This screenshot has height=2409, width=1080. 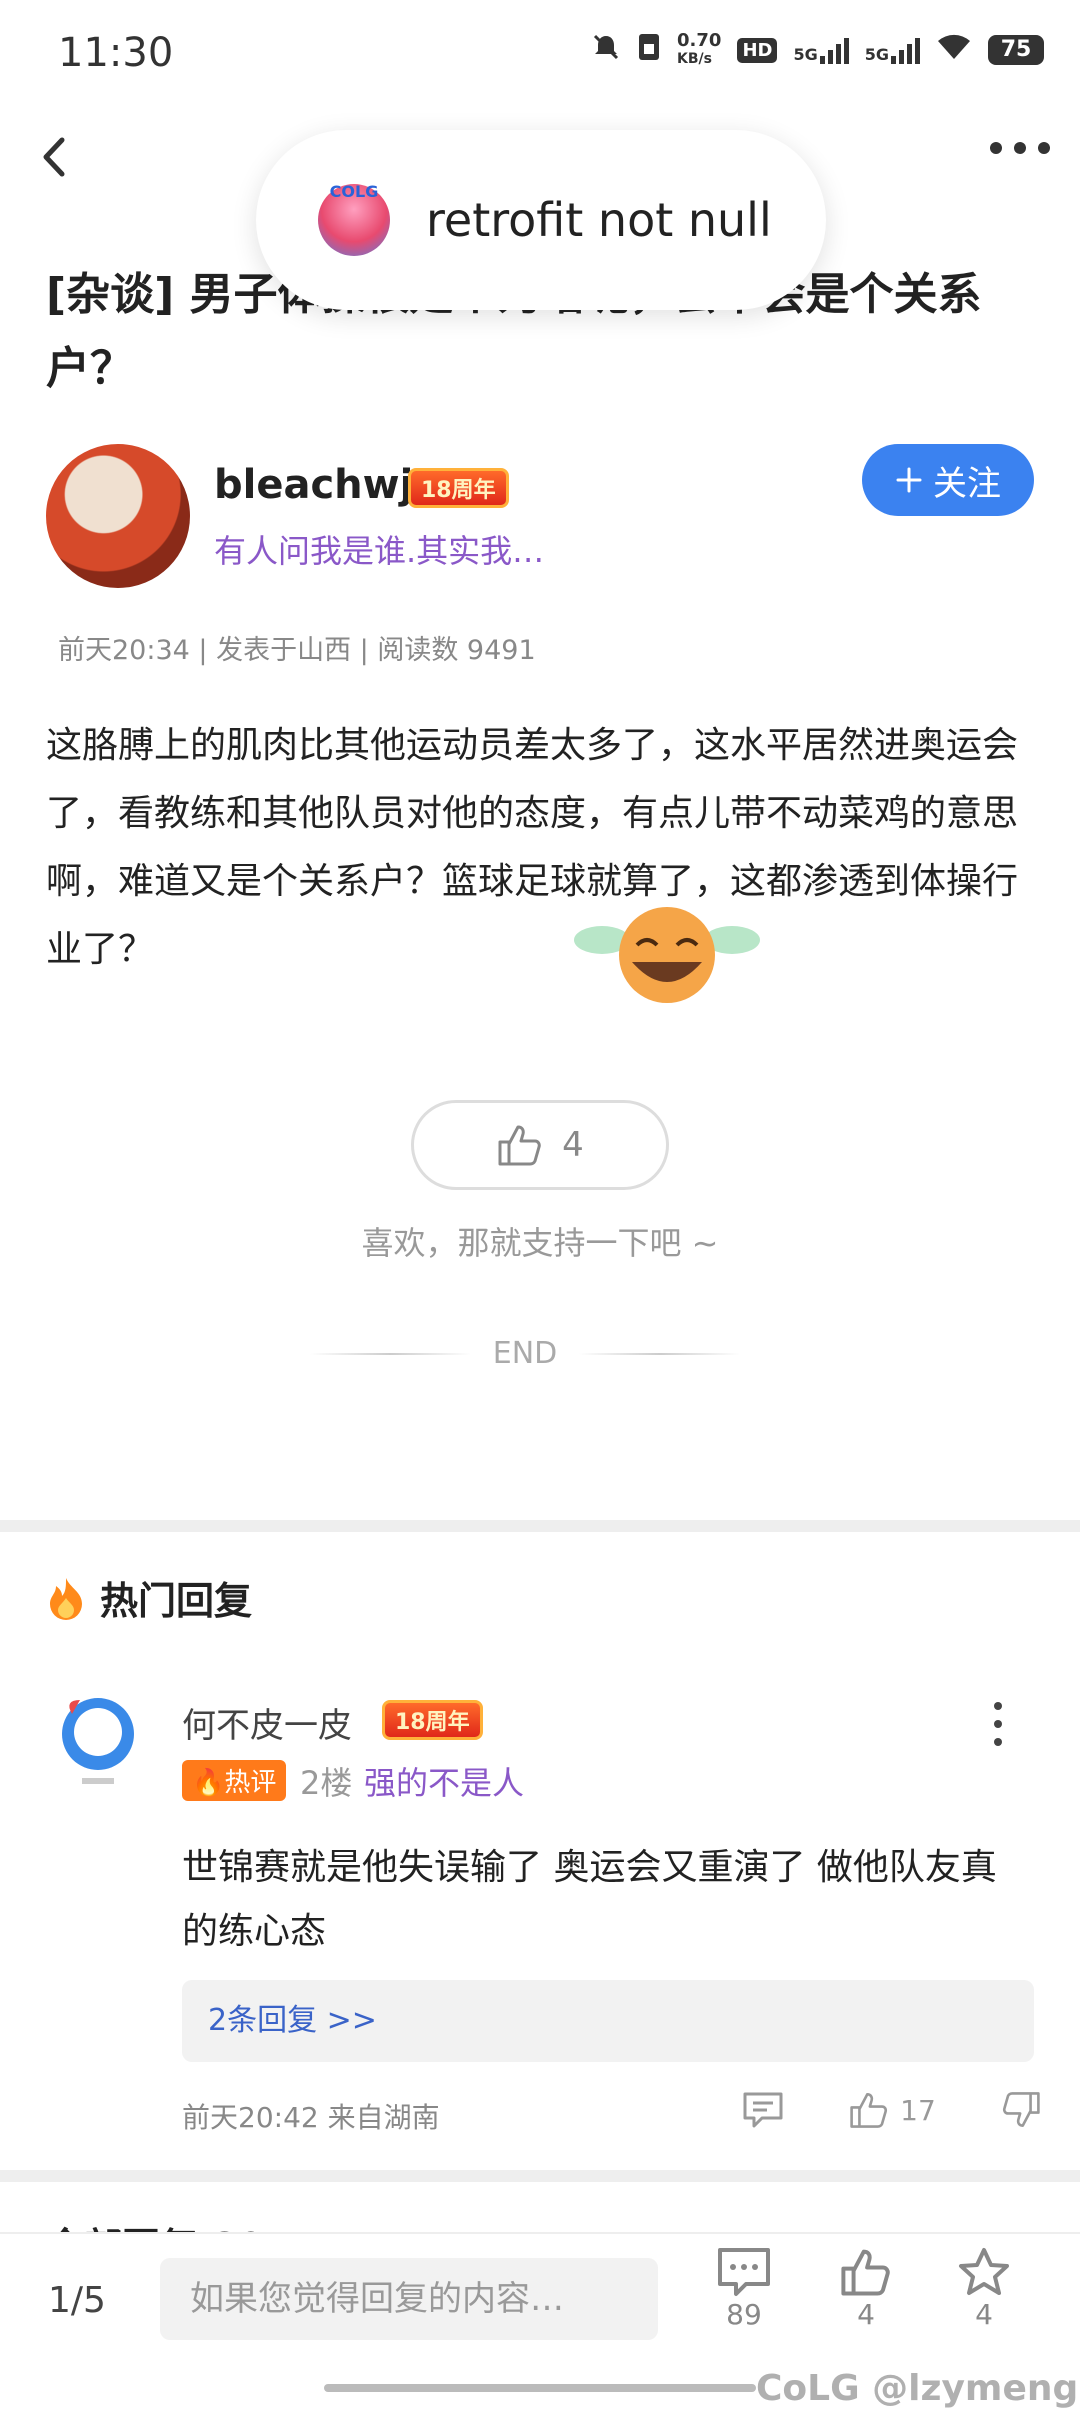 I want to click on comments-button: 89, so click(x=744, y=2288).